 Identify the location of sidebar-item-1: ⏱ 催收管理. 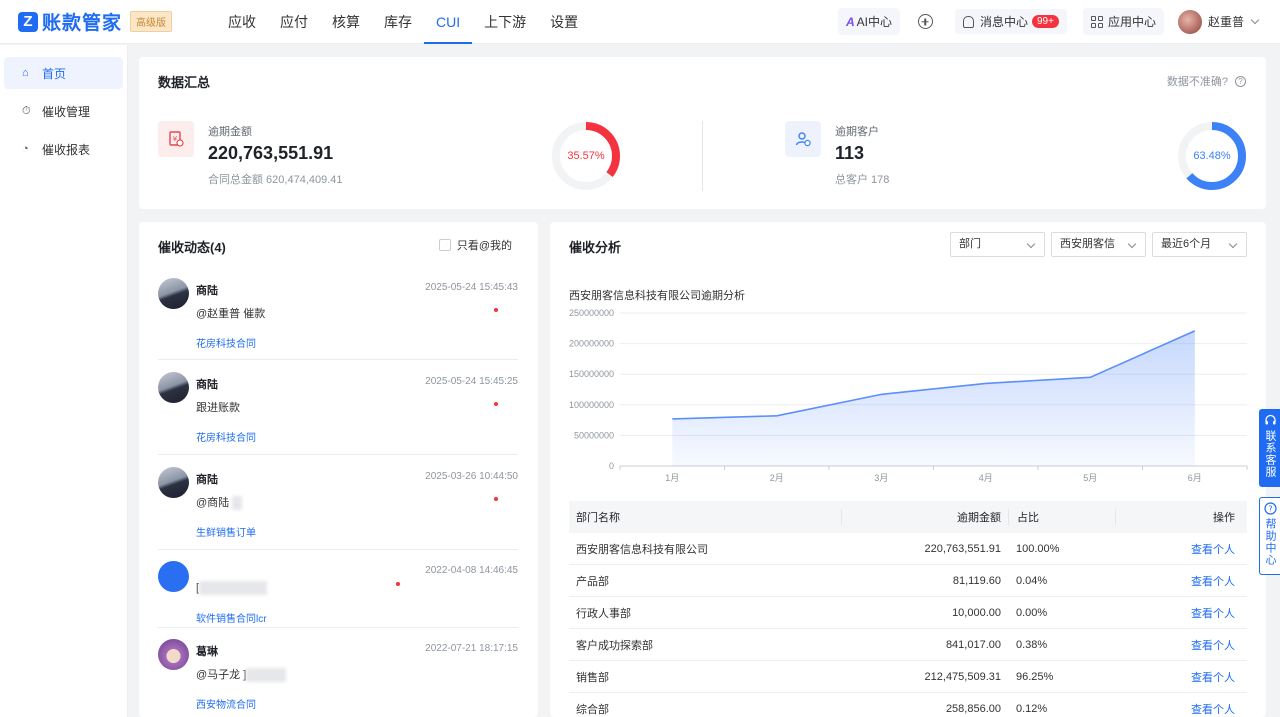
(63, 111).